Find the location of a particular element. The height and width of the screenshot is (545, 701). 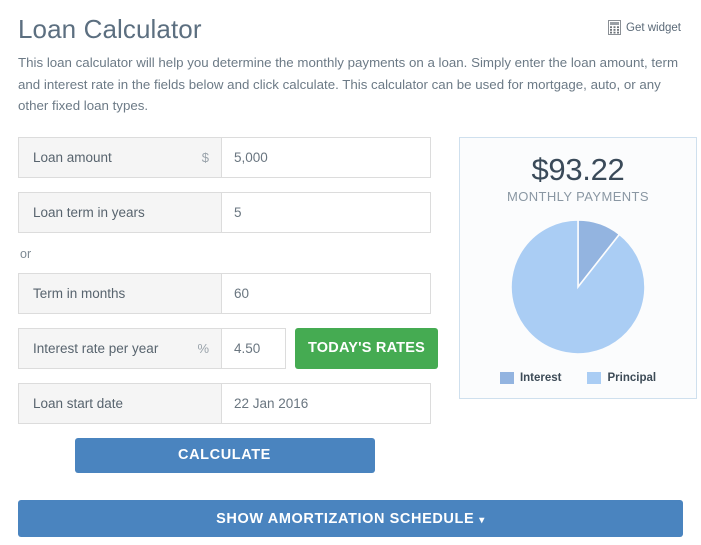

get-widget-link: Get widget is located at coordinates (644, 27).